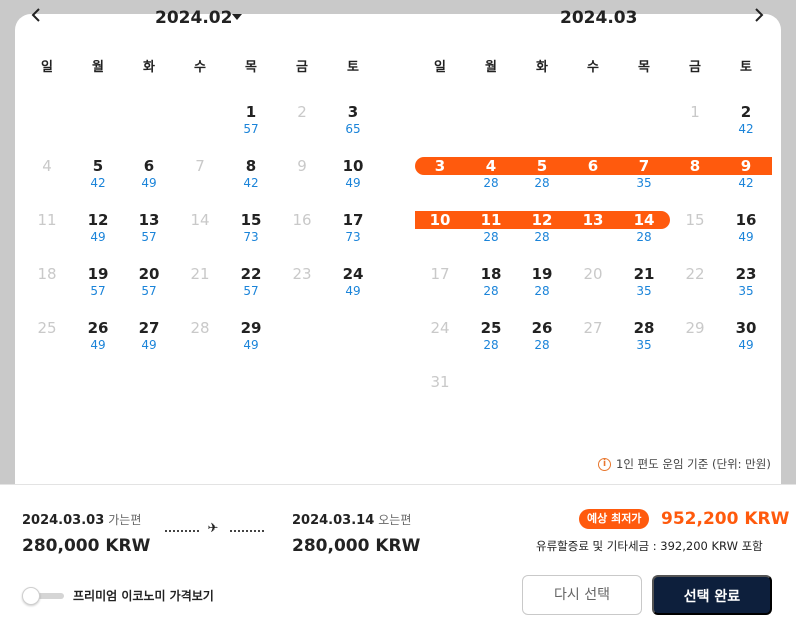 Image resolution: width=796 pixels, height=629 pixels. I want to click on calendar-day: 16 49, so click(746, 227).